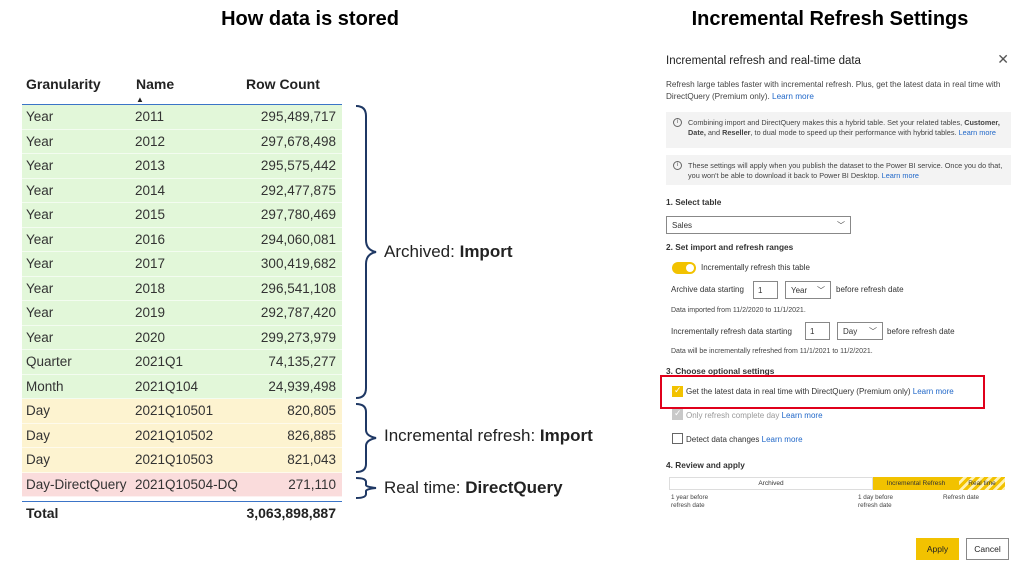 Image resolution: width=1024 pixels, height=568 pixels. I want to click on column-header-row-count: Row Count, so click(283, 84).